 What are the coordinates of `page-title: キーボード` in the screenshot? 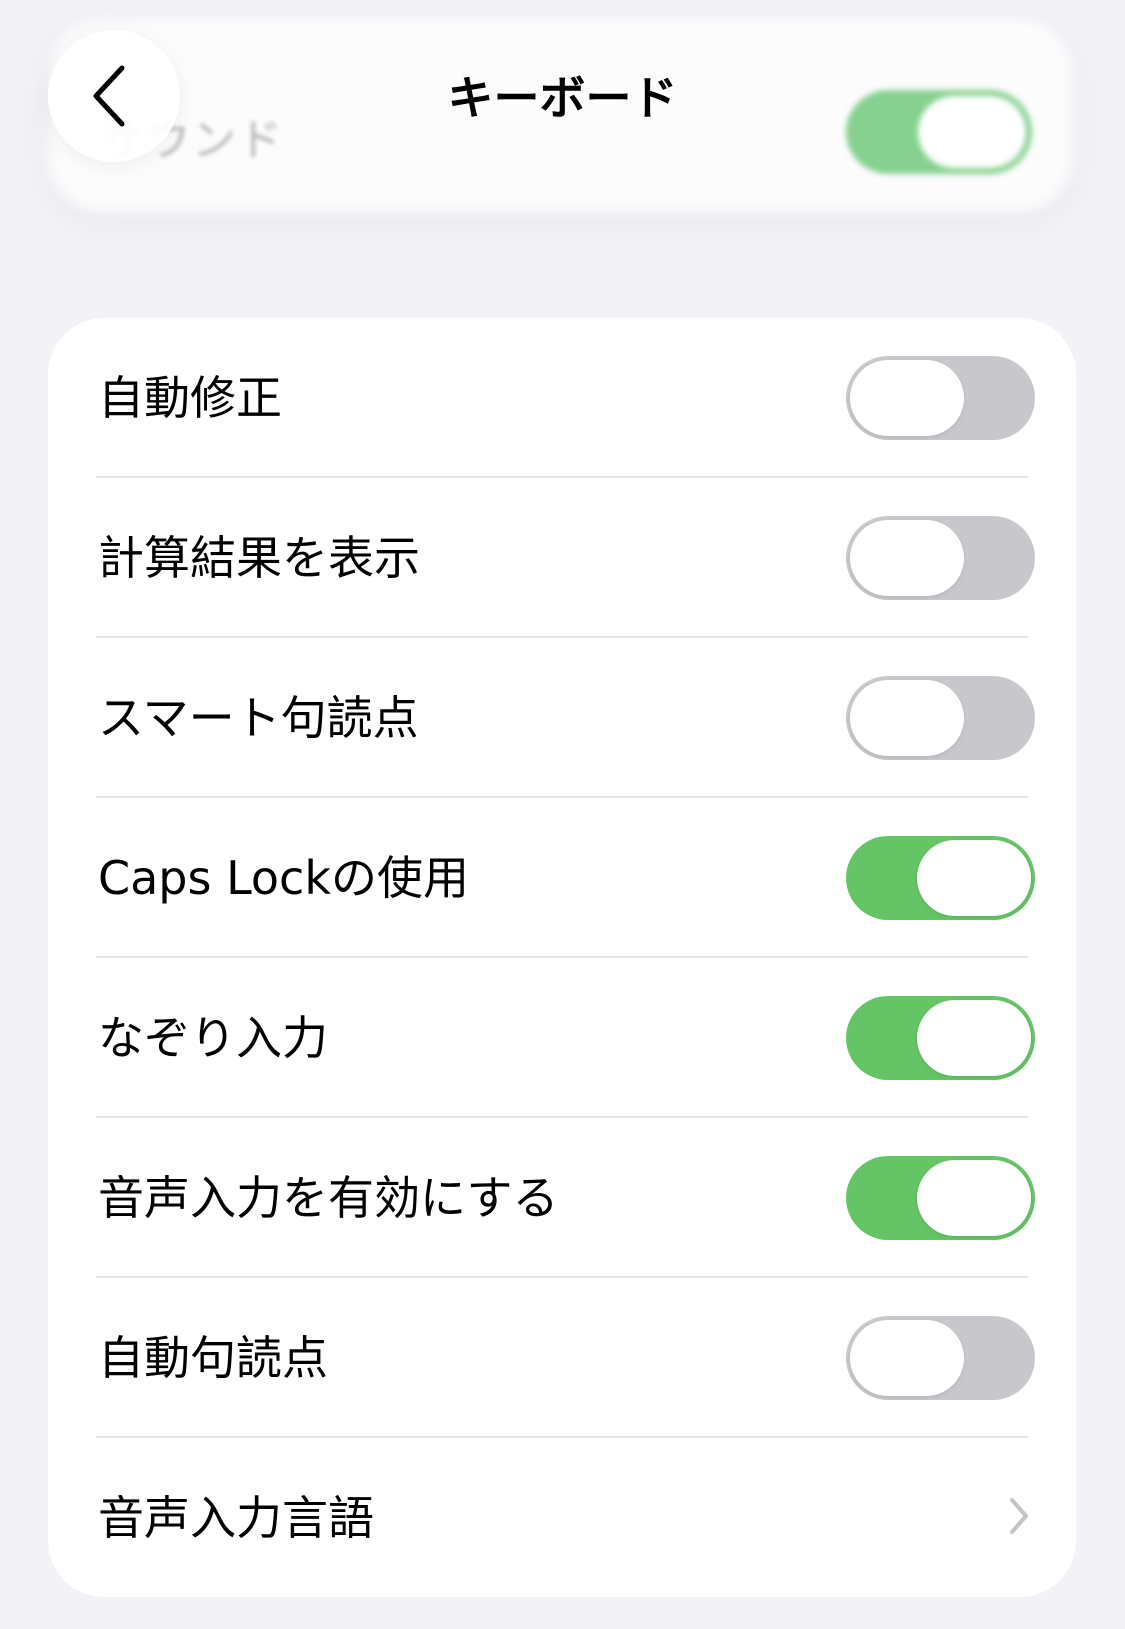 It's located at (562, 98).